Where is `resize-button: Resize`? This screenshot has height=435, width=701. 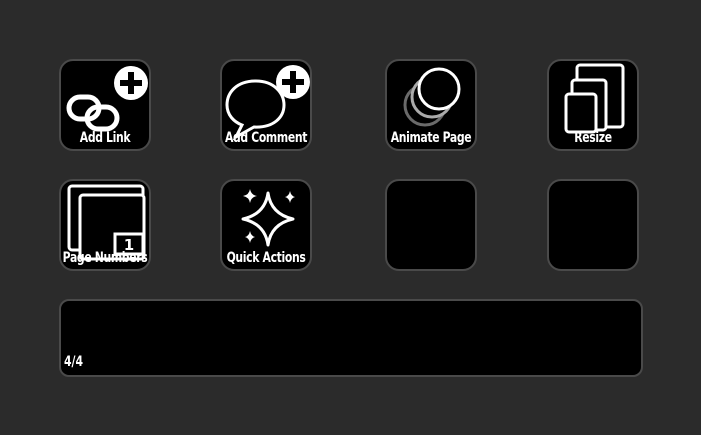 resize-button: Resize is located at coordinates (593, 105).